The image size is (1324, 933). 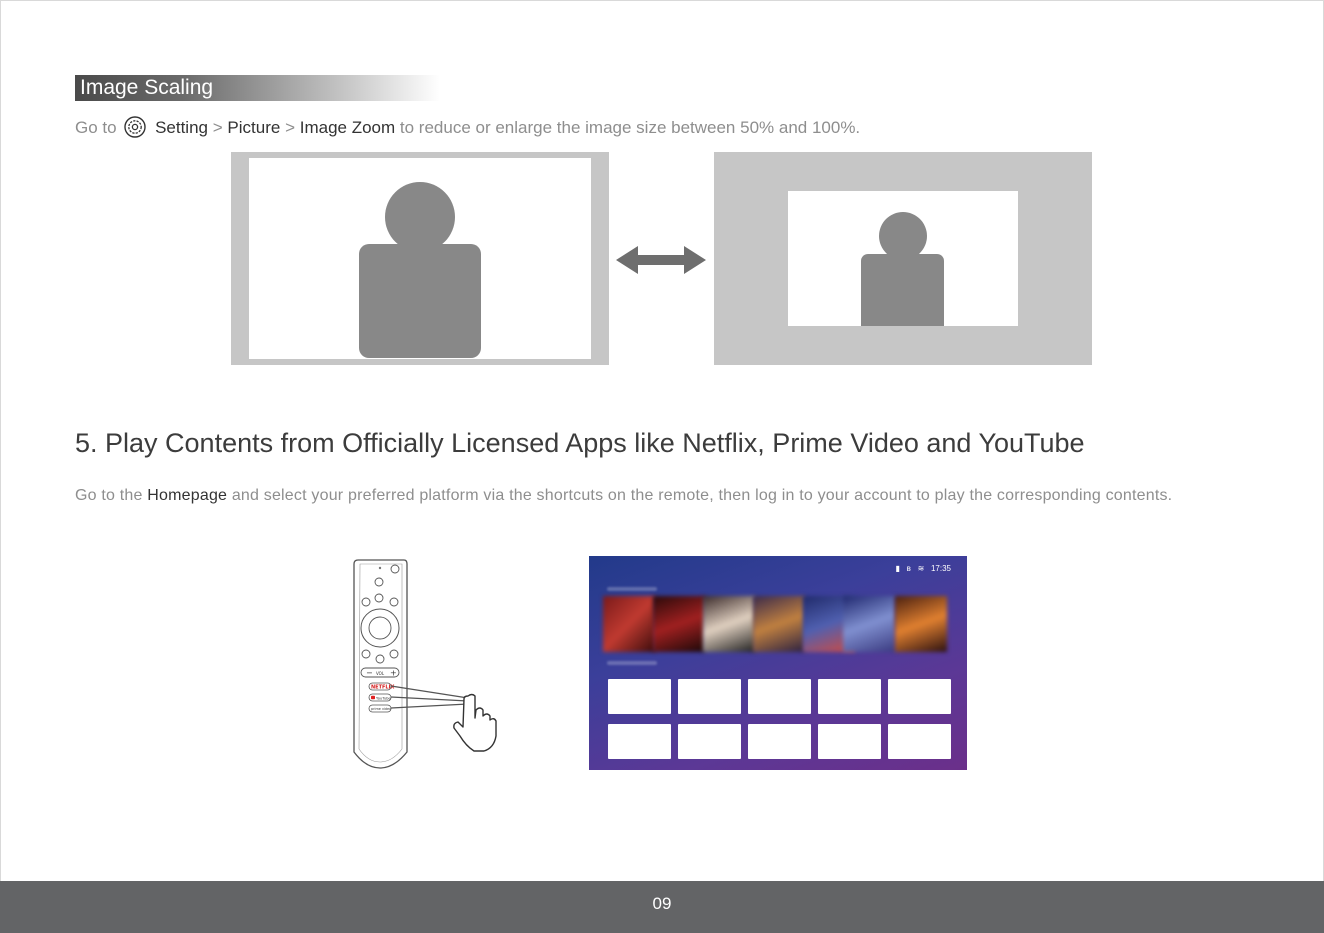 I want to click on youtube-button-label: YouTube, so click(x=383, y=699).